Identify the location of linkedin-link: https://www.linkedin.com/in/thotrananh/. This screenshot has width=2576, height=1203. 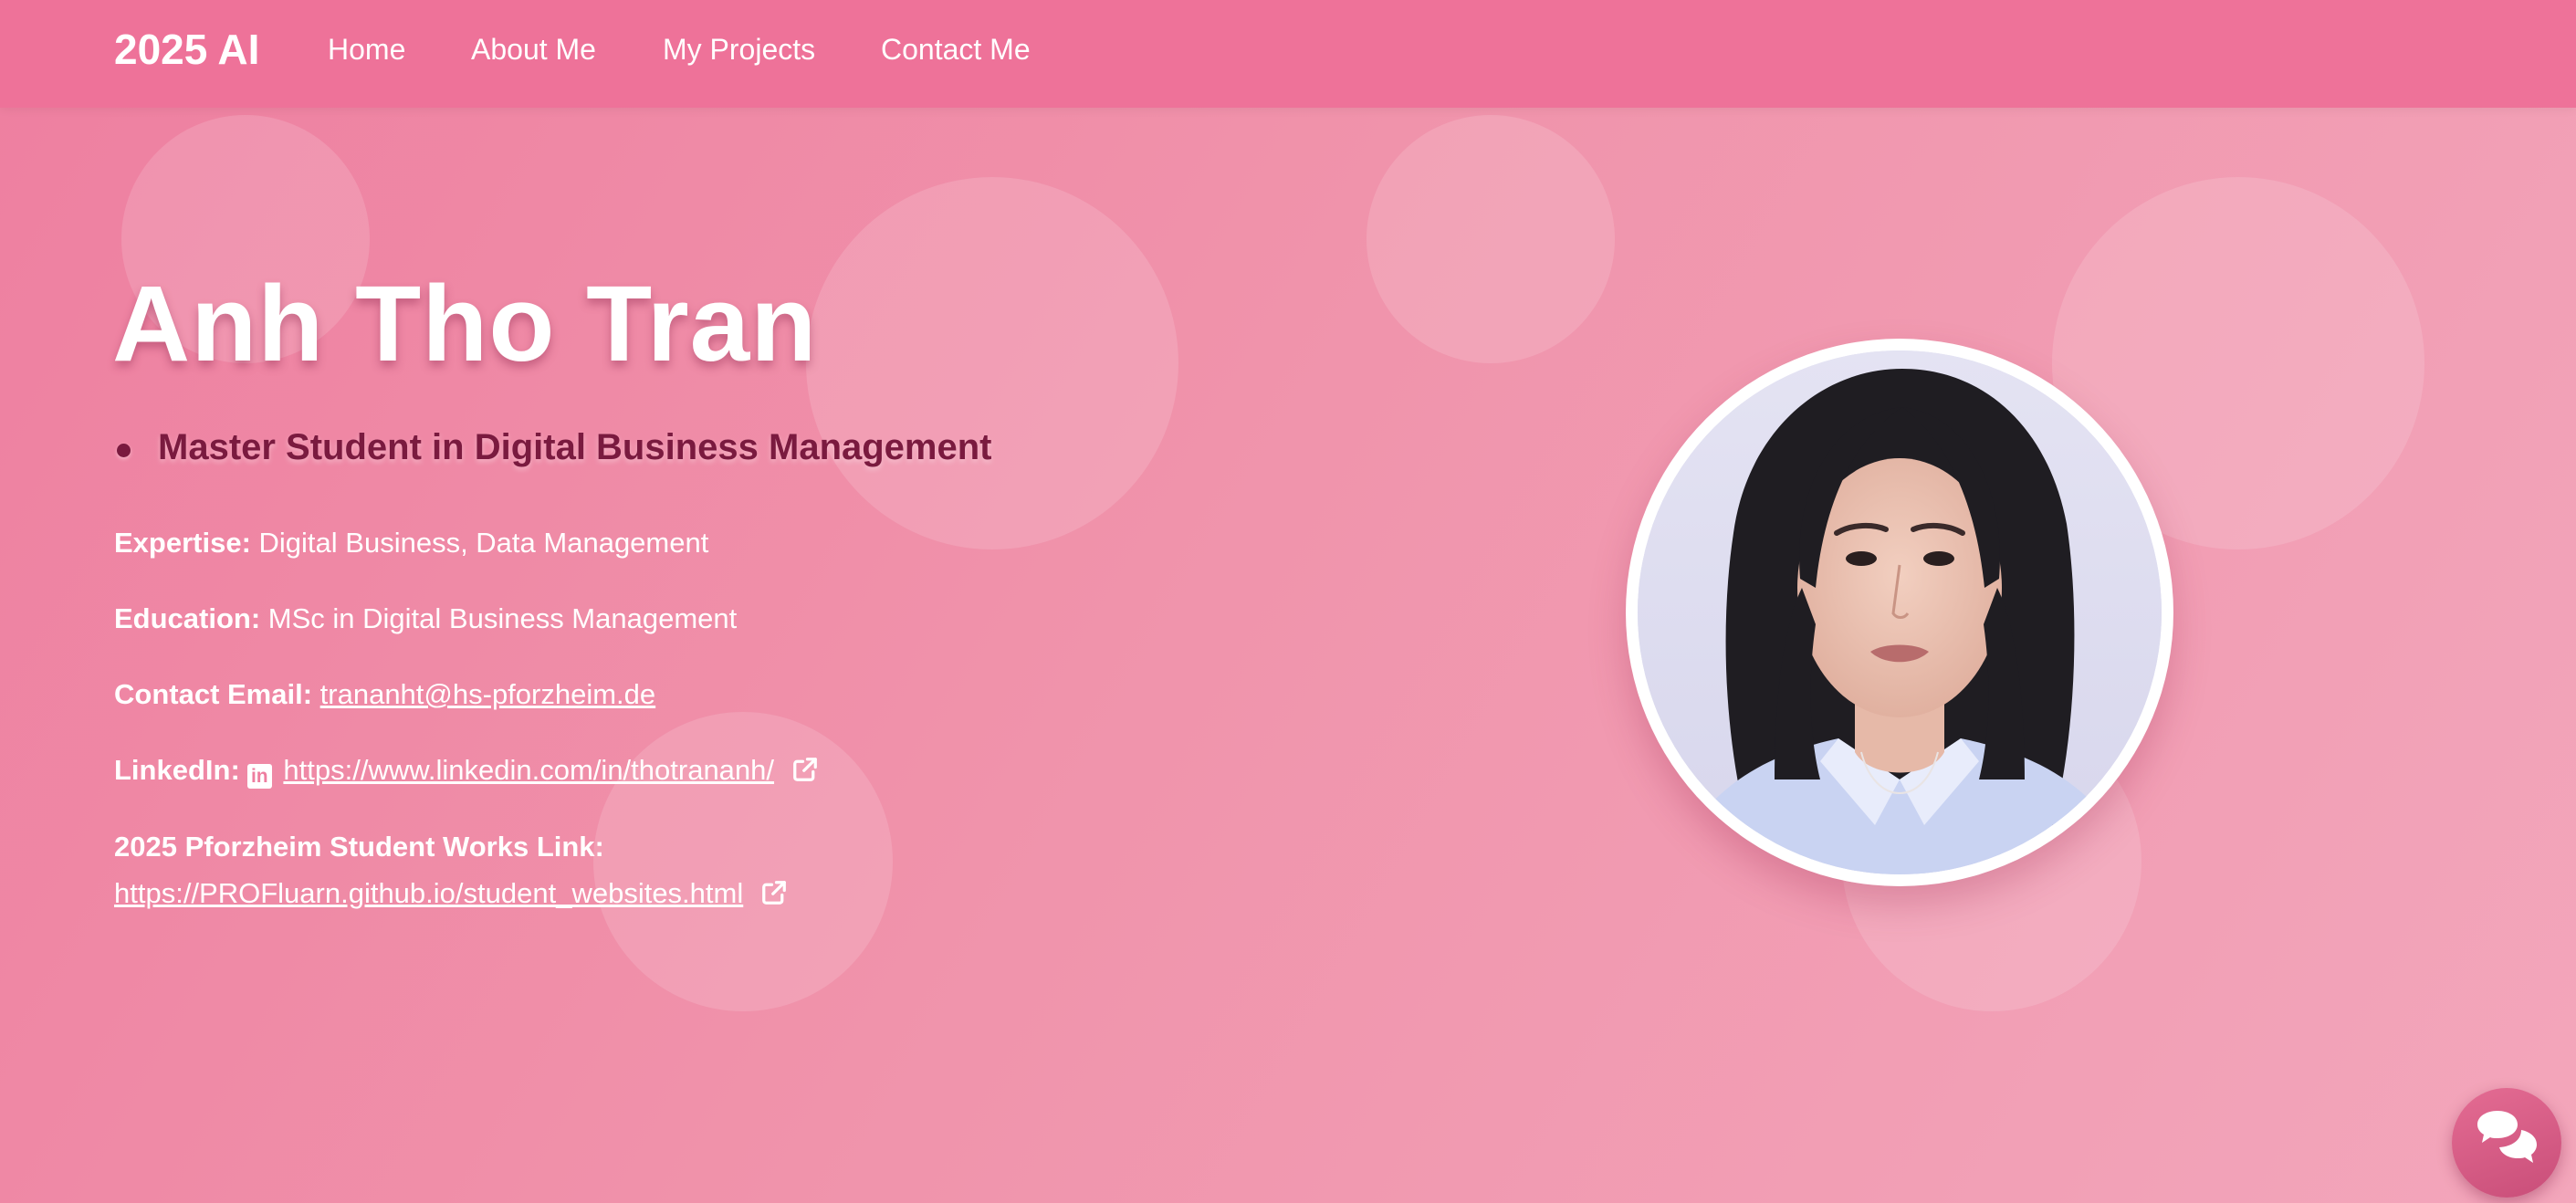
(529, 770).